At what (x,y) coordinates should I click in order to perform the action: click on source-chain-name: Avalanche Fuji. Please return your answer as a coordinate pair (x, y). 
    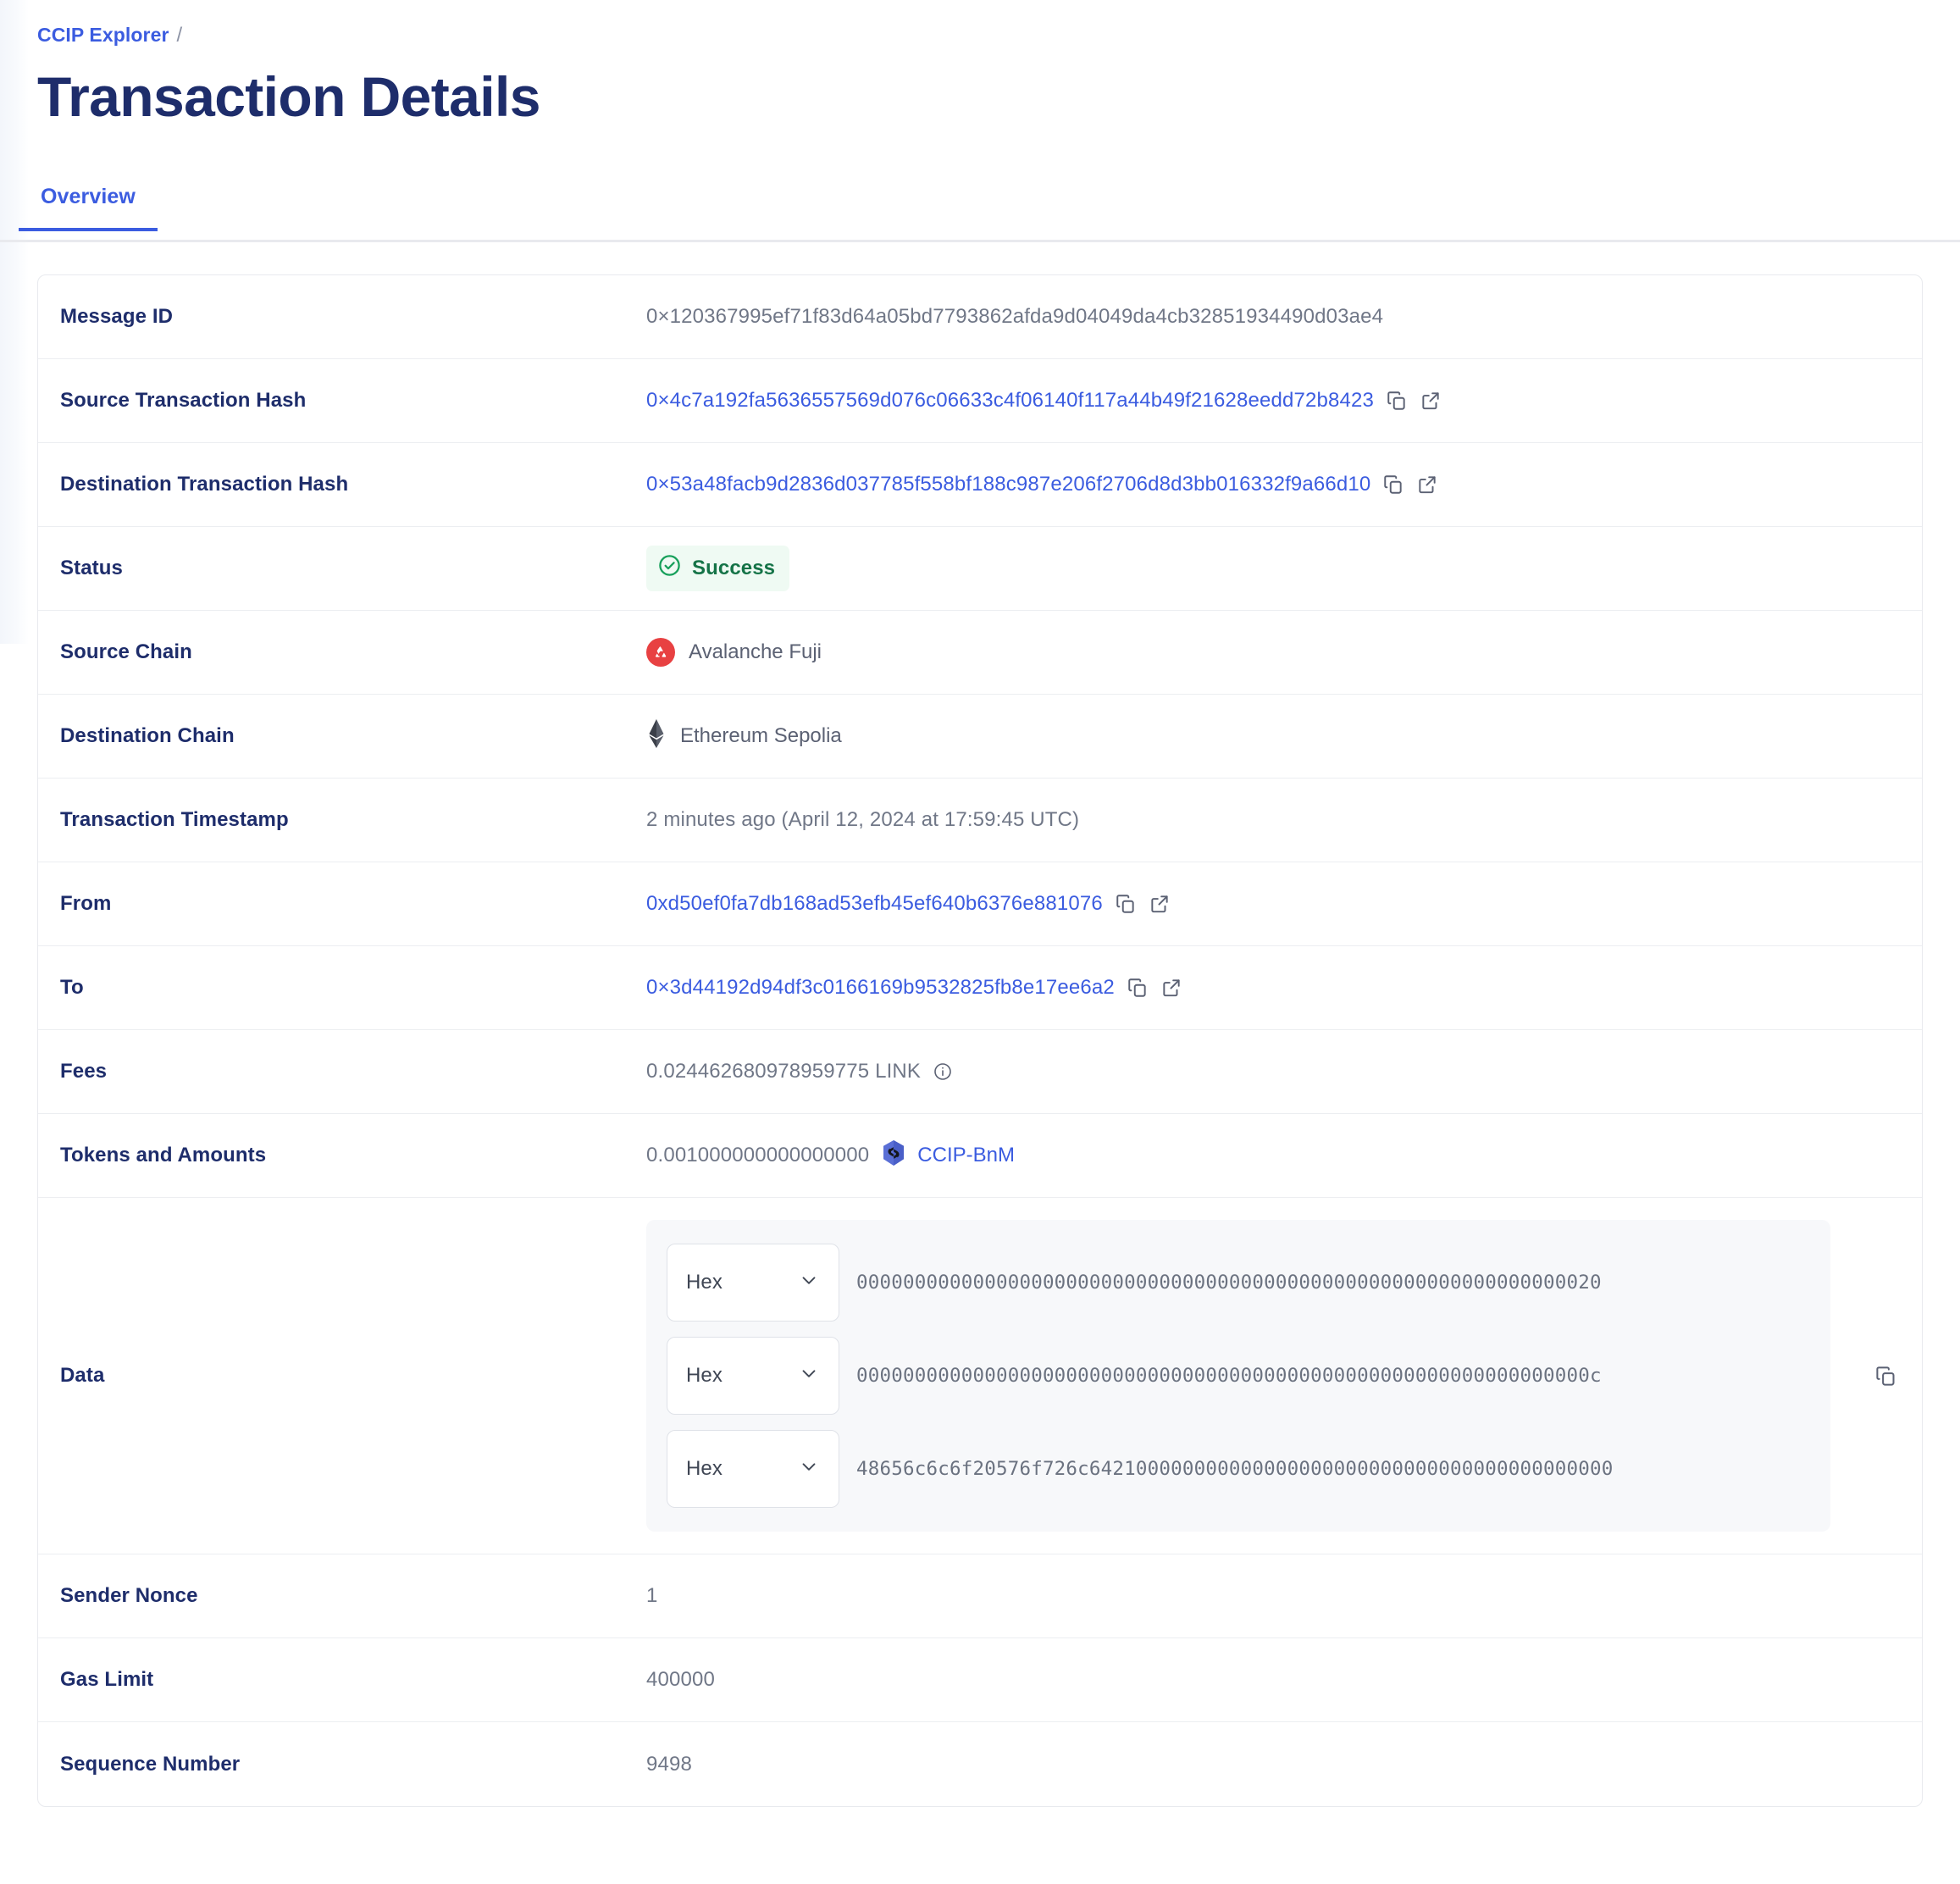
    Looking at the image, I should click on (756, 652).